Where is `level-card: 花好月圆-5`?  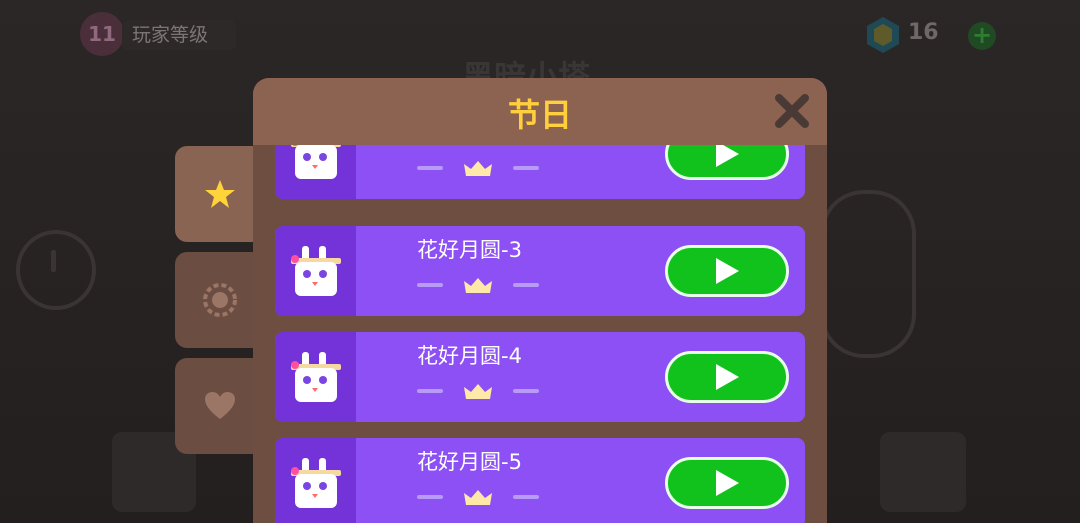 level-card: 花好月圆-5 is located at coordinates (540, 480).